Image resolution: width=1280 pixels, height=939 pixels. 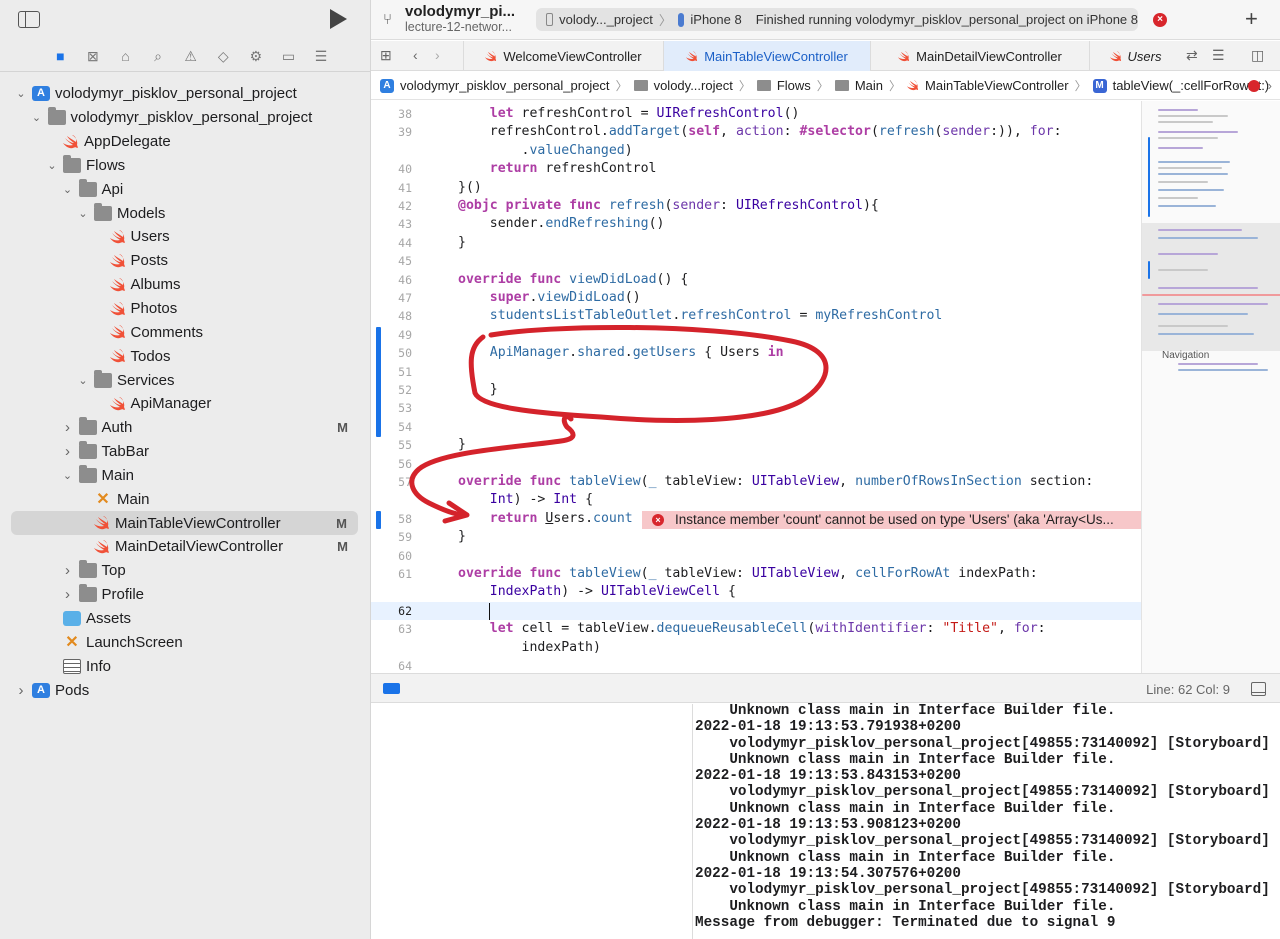 I want to click on line-number: 59, so click(x=391, y=537).